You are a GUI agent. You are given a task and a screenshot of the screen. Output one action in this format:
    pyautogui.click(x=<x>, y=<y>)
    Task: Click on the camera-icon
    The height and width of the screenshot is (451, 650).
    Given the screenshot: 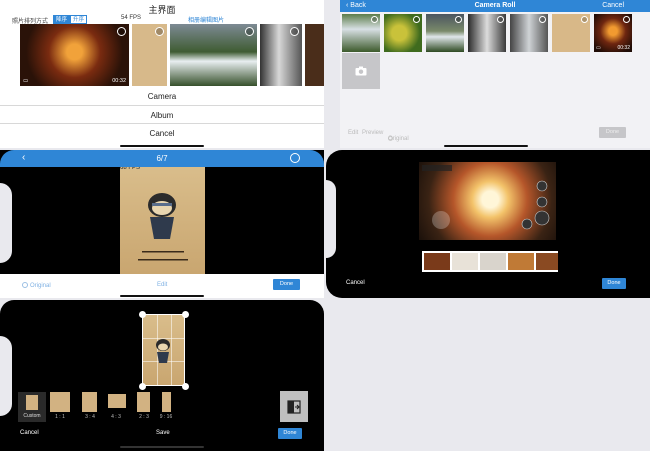 What is the action you would take?
    pyautogui.click(x=361, y=71)
    